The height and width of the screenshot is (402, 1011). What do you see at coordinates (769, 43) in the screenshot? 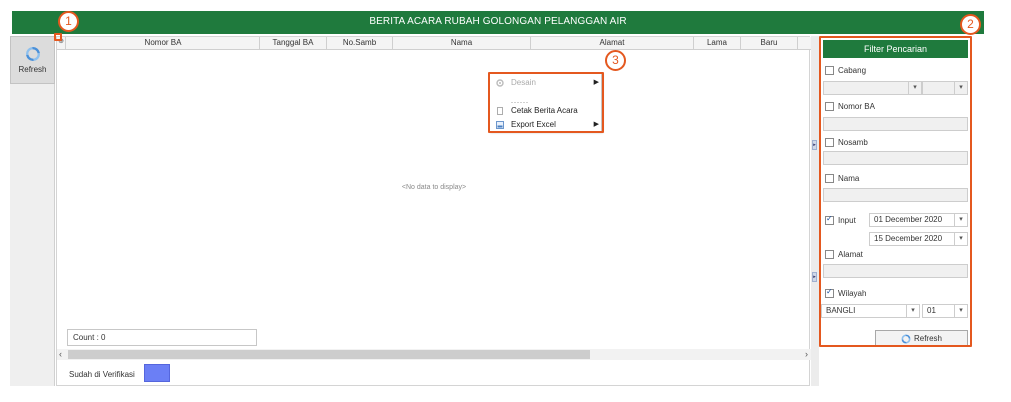
I see `column-header-baru: Baru` at bounding box center [769, 43].